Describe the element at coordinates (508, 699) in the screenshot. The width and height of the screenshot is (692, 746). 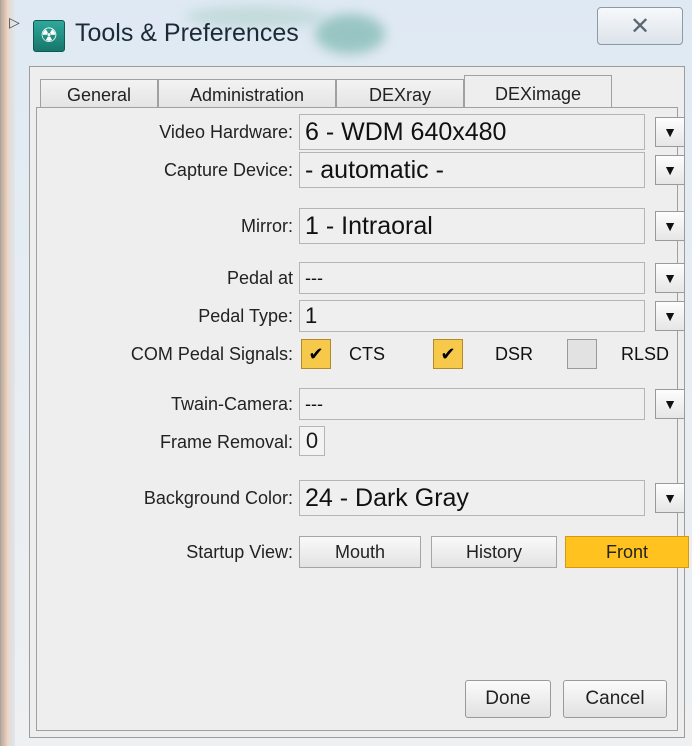
I see `done-button: Done` at that location.